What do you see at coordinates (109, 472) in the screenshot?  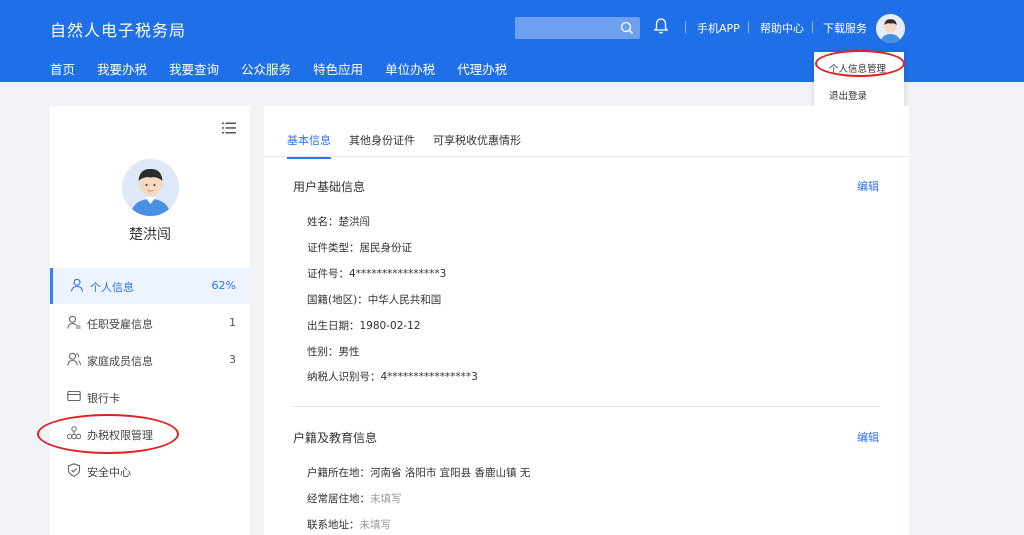 I see `sidebar-item-label: 安全中心` at bounding box center [109, 472].